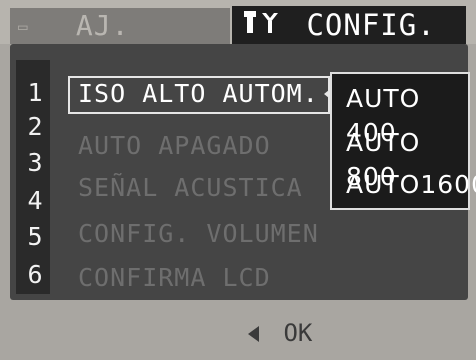 Image resolution: width=476 pixels, height=360 pixels. Describe the element at coordinates (198, 234) in the screenshot. I see `menu-item-config-volumen: CONFIG. VOLUMEN` at that location.